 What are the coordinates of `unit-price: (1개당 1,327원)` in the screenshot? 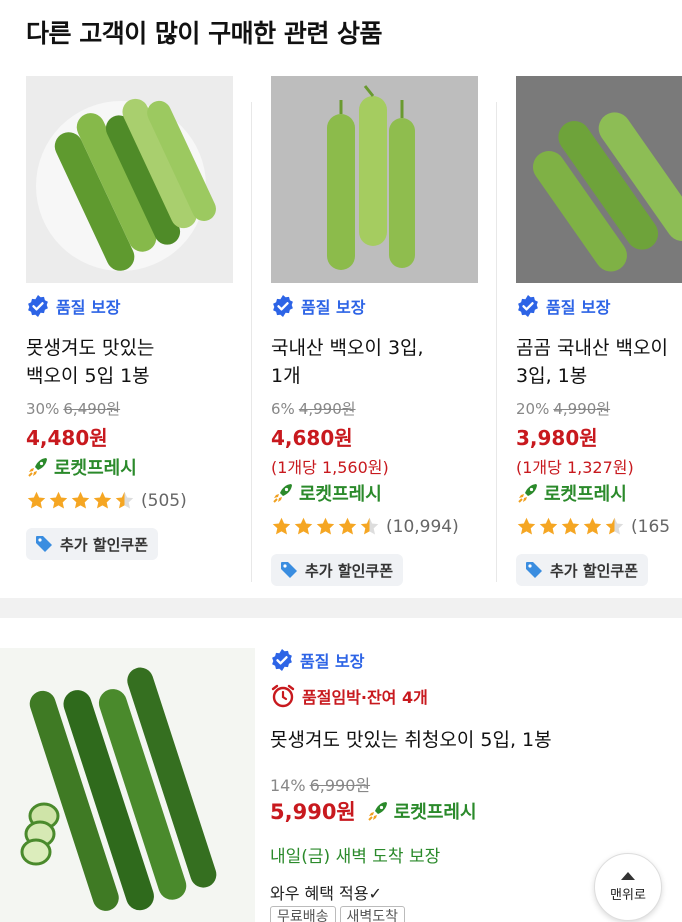 It's located at (575, 467).